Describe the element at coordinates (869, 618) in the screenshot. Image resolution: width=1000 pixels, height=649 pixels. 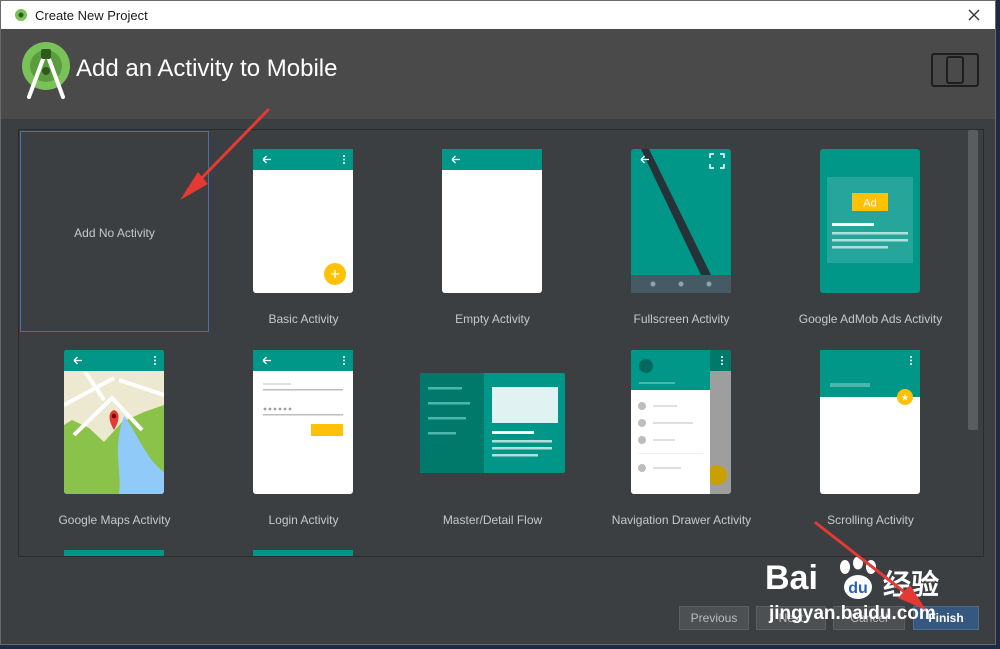
I see `cancel-button: Cancel` at that location.